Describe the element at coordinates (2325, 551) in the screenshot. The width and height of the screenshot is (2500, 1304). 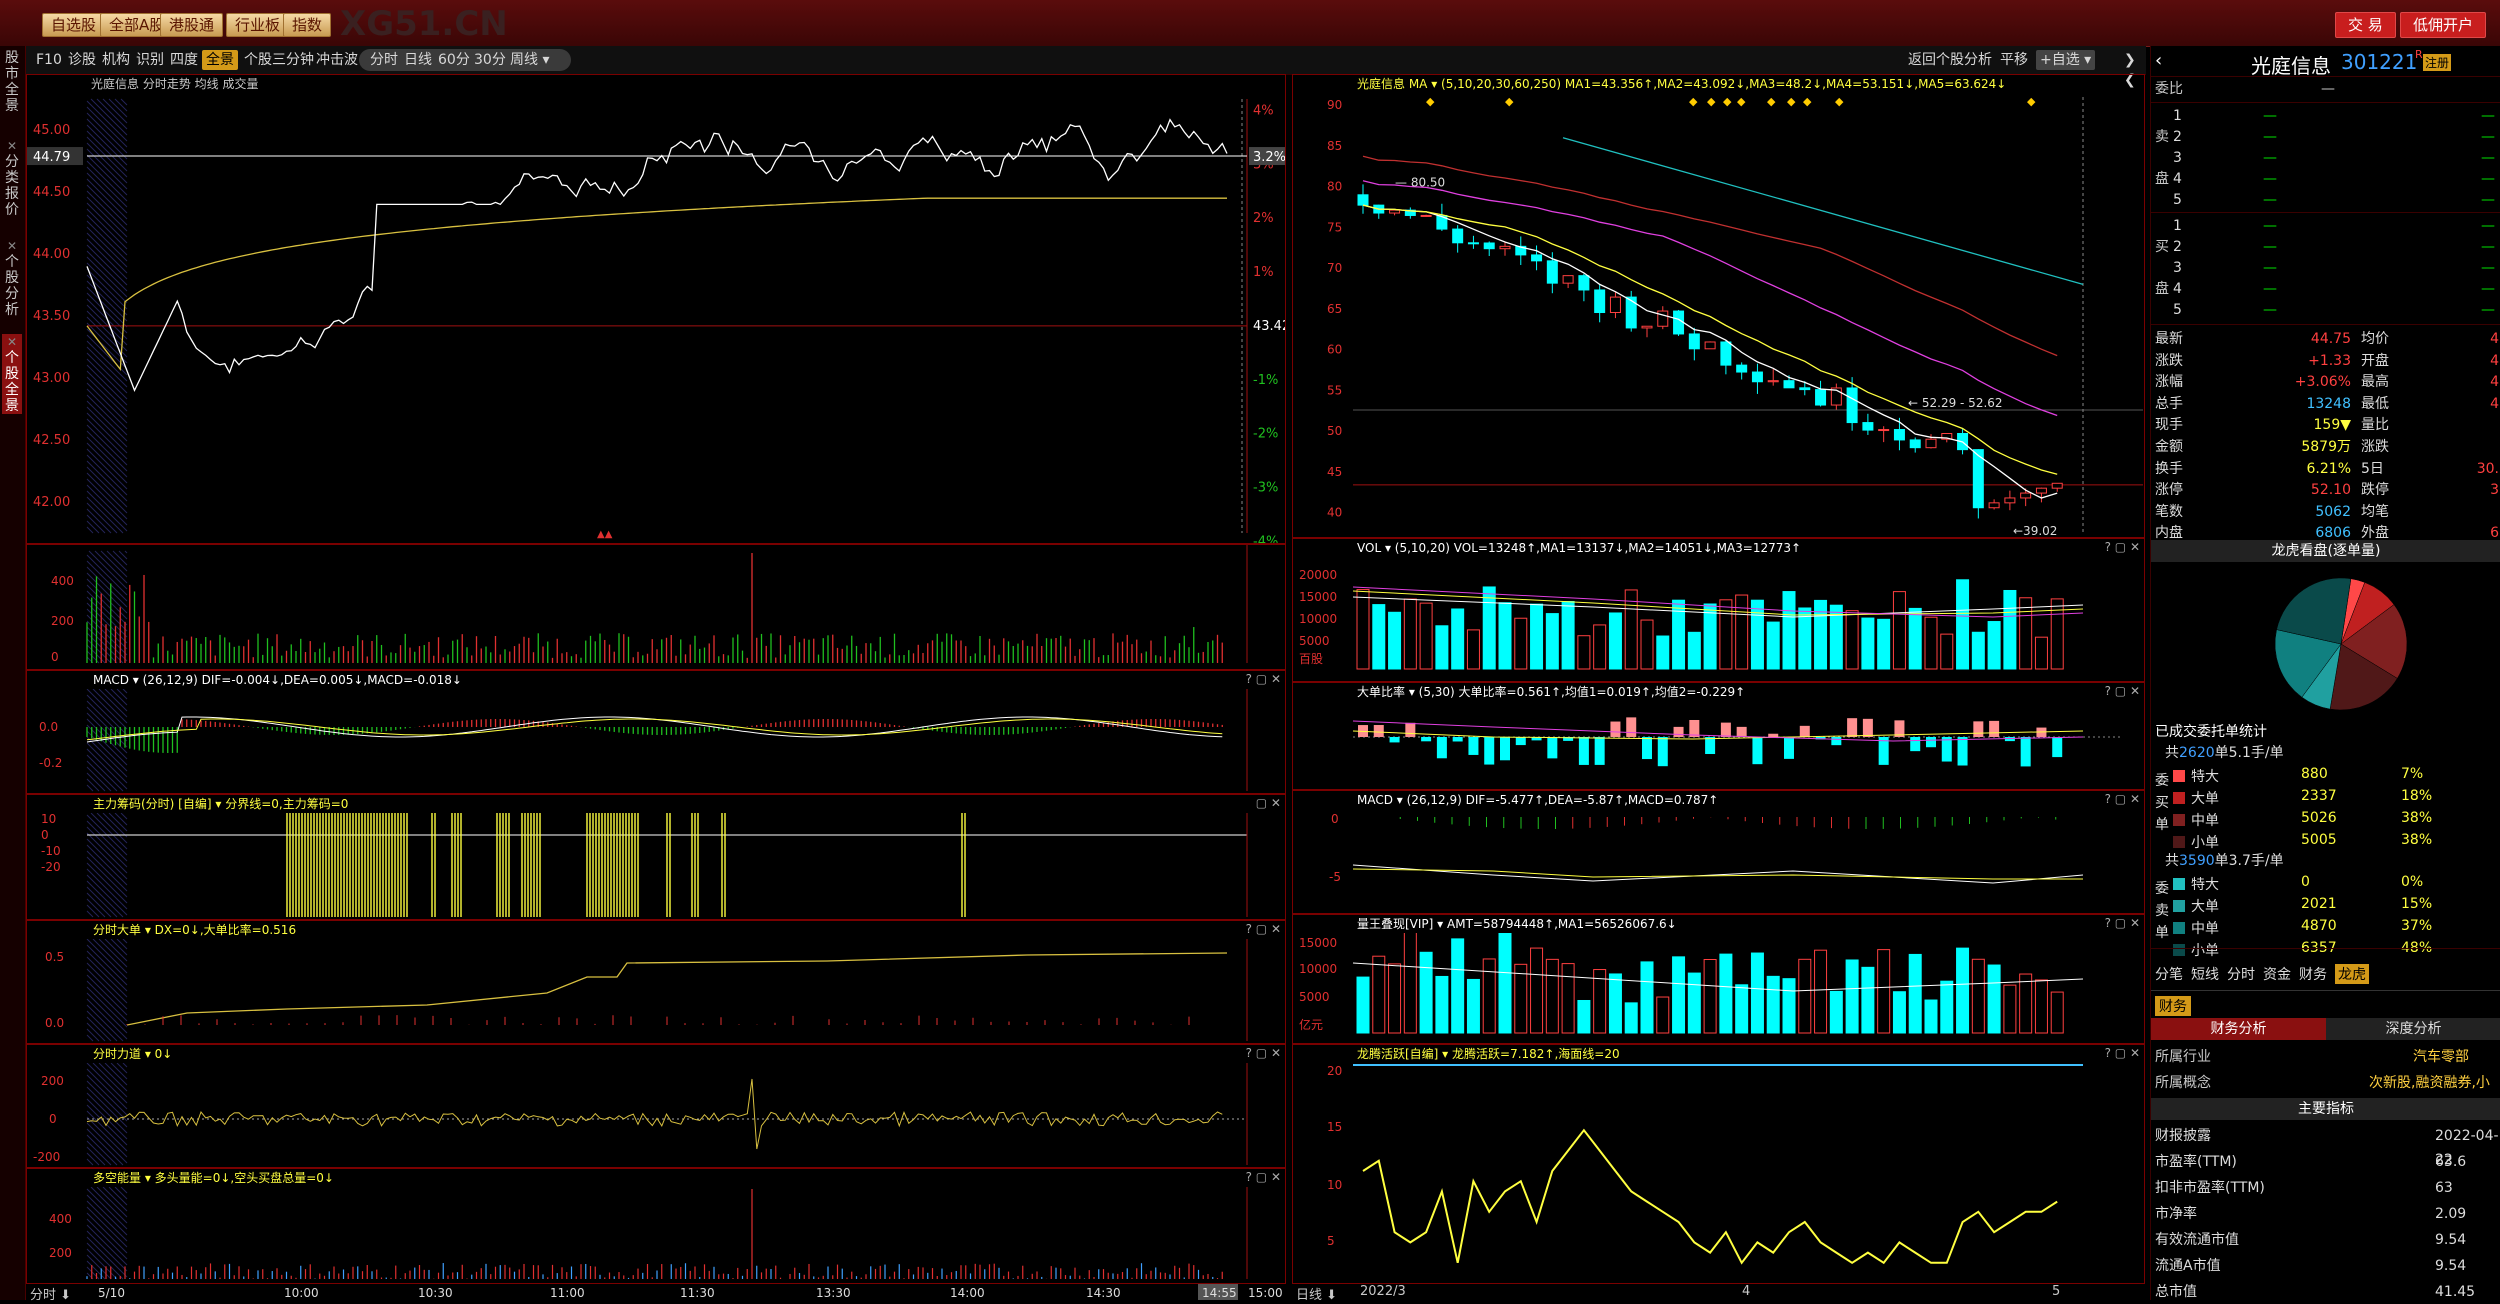
I see `pie-title: 龙虎看盘(逐单量)` at that location.